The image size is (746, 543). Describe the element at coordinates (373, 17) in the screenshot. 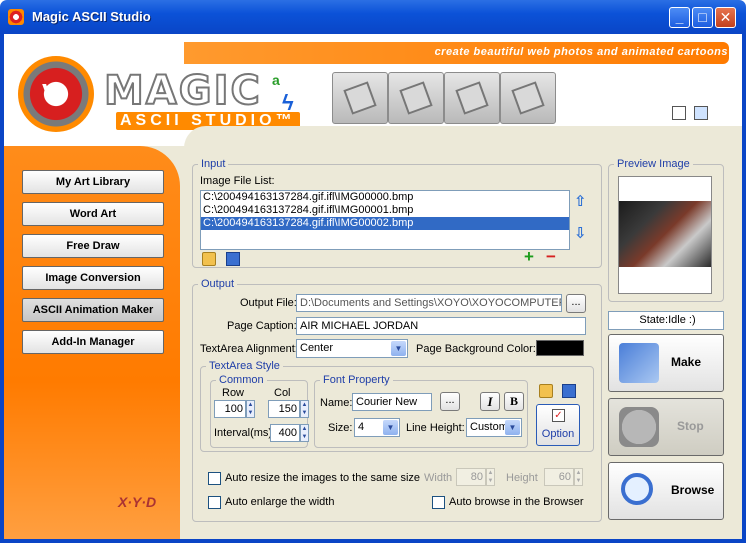

I see `title-bar: Magic ASCII Studio _ □ ✕` at that location.